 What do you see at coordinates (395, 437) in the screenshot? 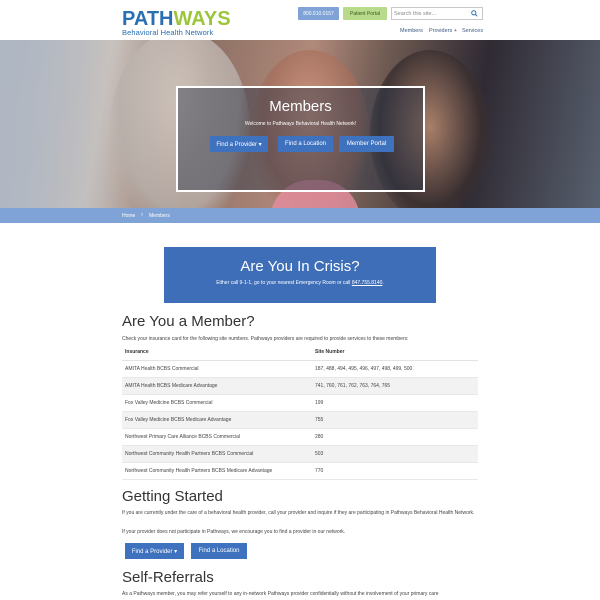
I see `table-cell-site-number: 280` at bounding box center [395, 437].